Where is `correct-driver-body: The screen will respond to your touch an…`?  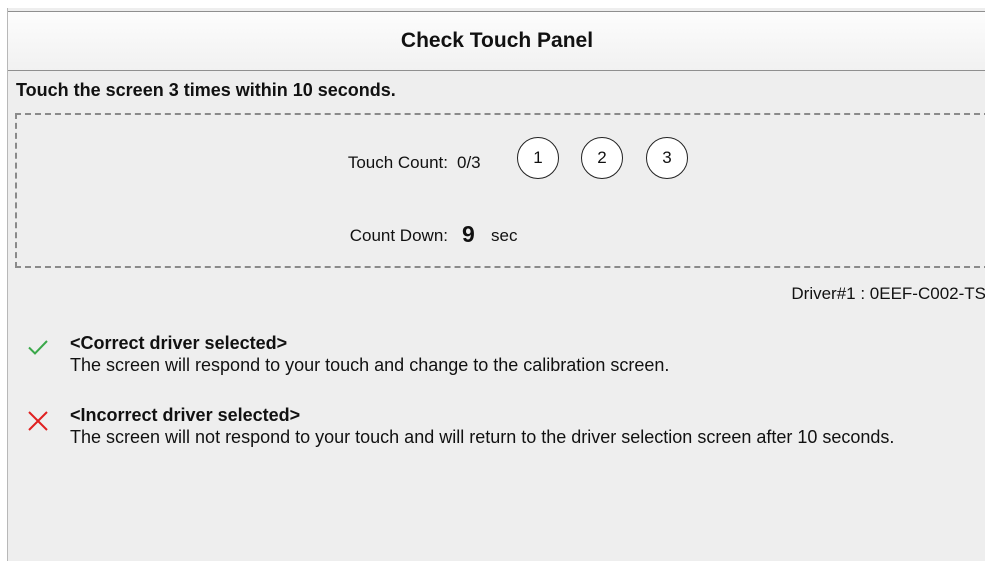
correct-driver-body: The screen will respond to your touch an… is located at coordinates (370, 365).